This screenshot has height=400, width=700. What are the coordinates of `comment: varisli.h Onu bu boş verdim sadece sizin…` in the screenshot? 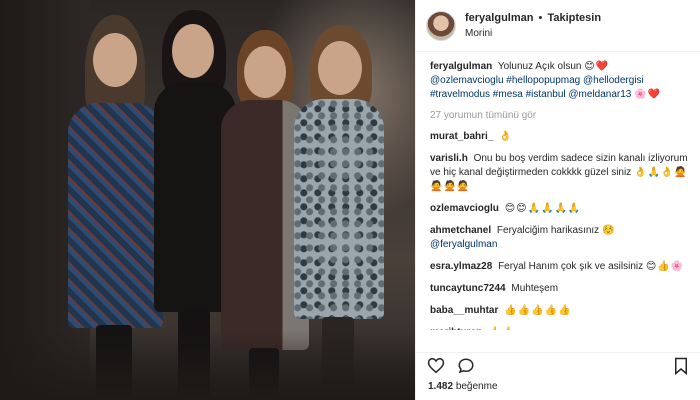 It's located at (560, 173).